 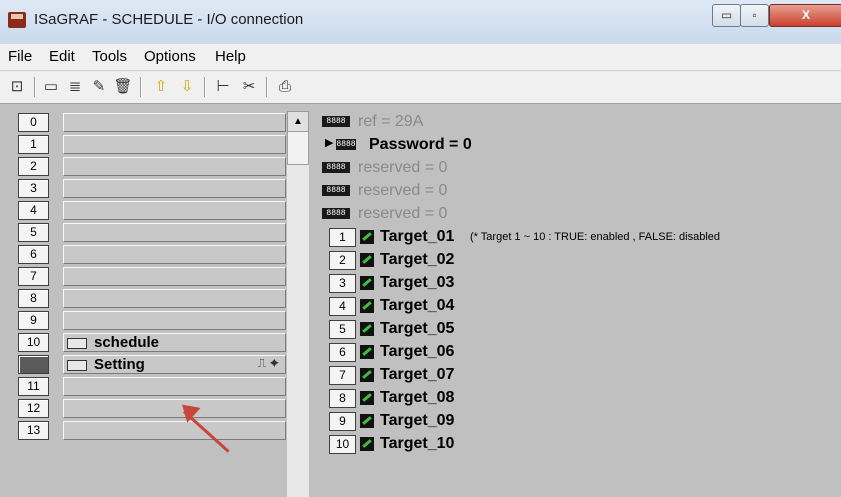 I want to click on channel-label: Target_04, so click(x=417, y=305).